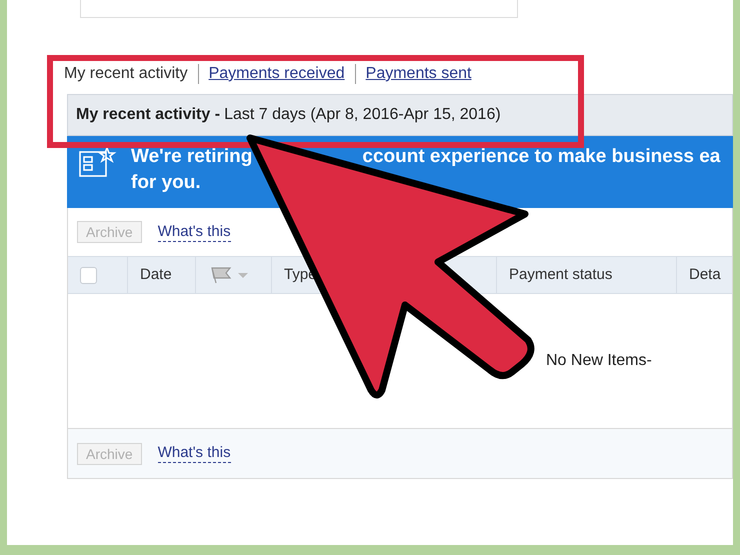 The image size is (740, 555). Describe the element at coordinates (166, 183) in the screenshot. I see `banner-text: for you.` at that location.